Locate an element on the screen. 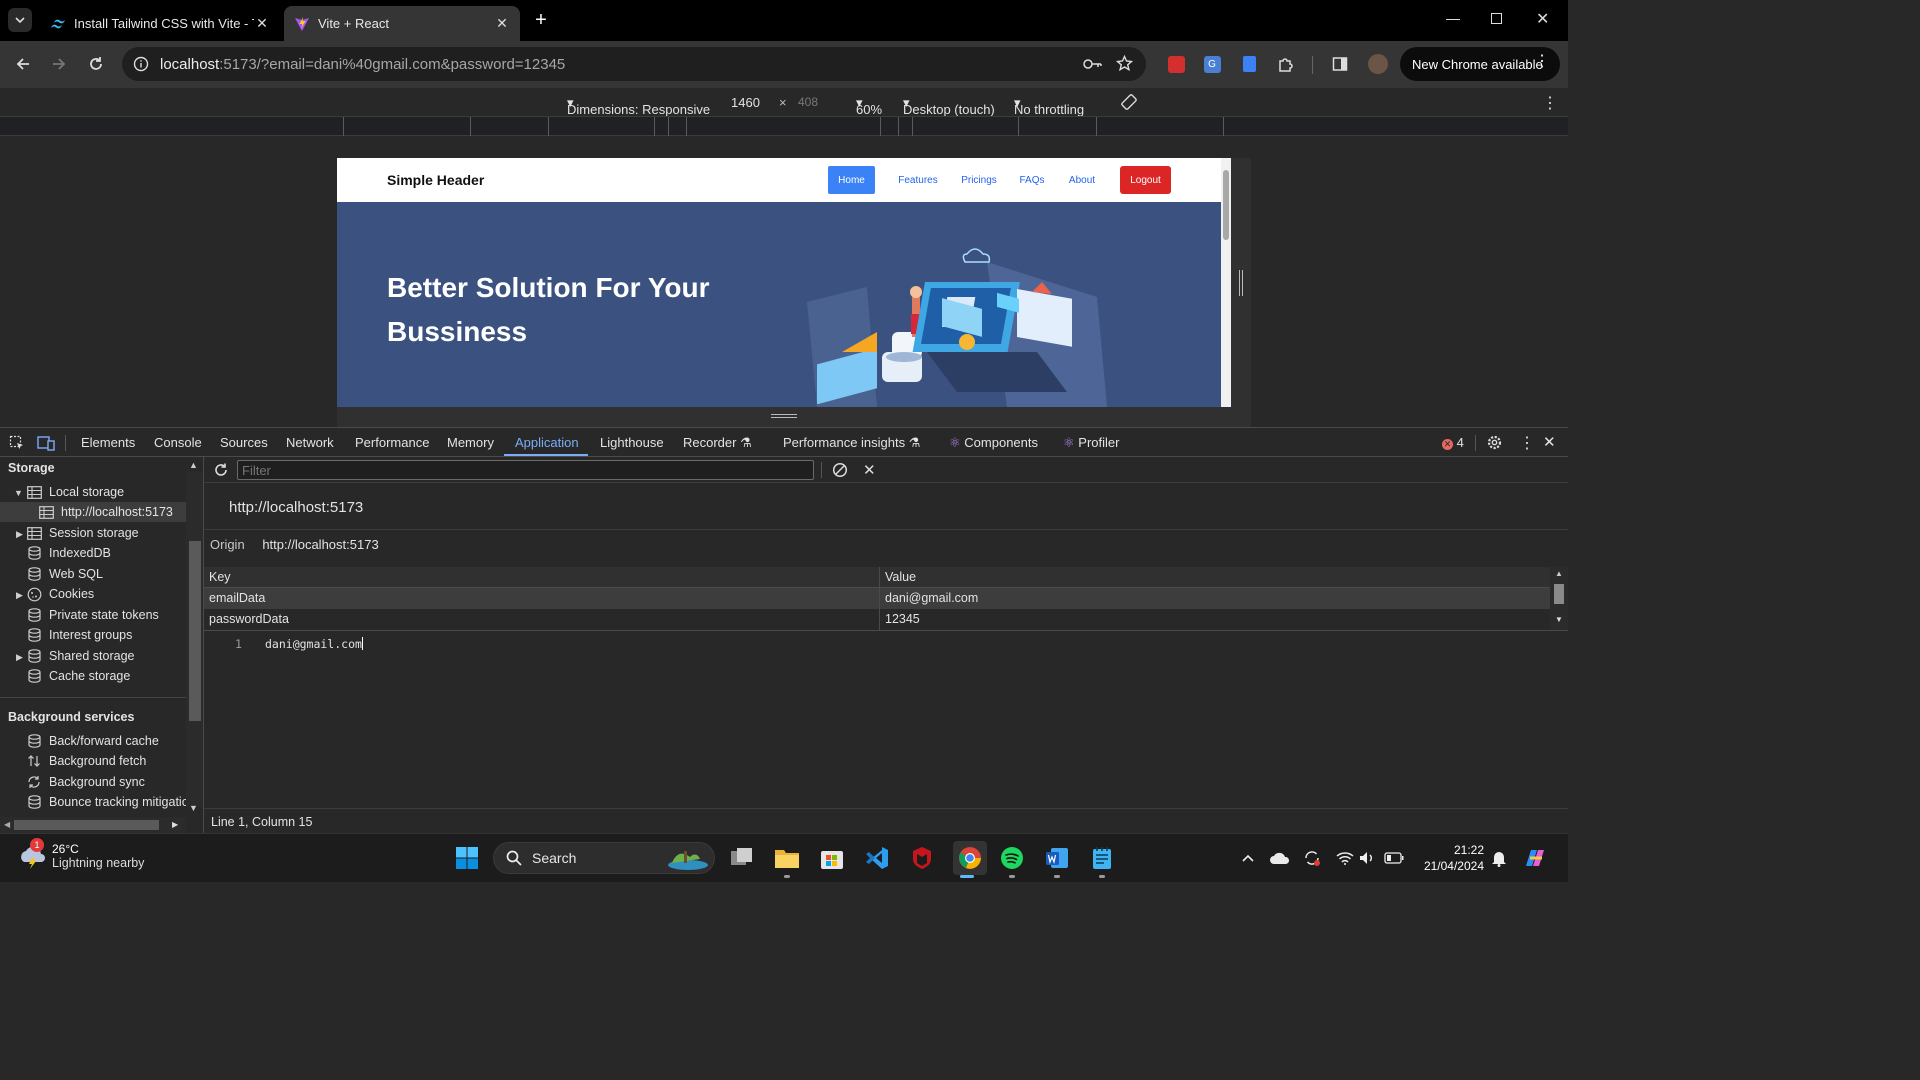 Image resolution: width=1920 pixels, height=1080 pixels. reload-button is located at coordinates (96, 64).